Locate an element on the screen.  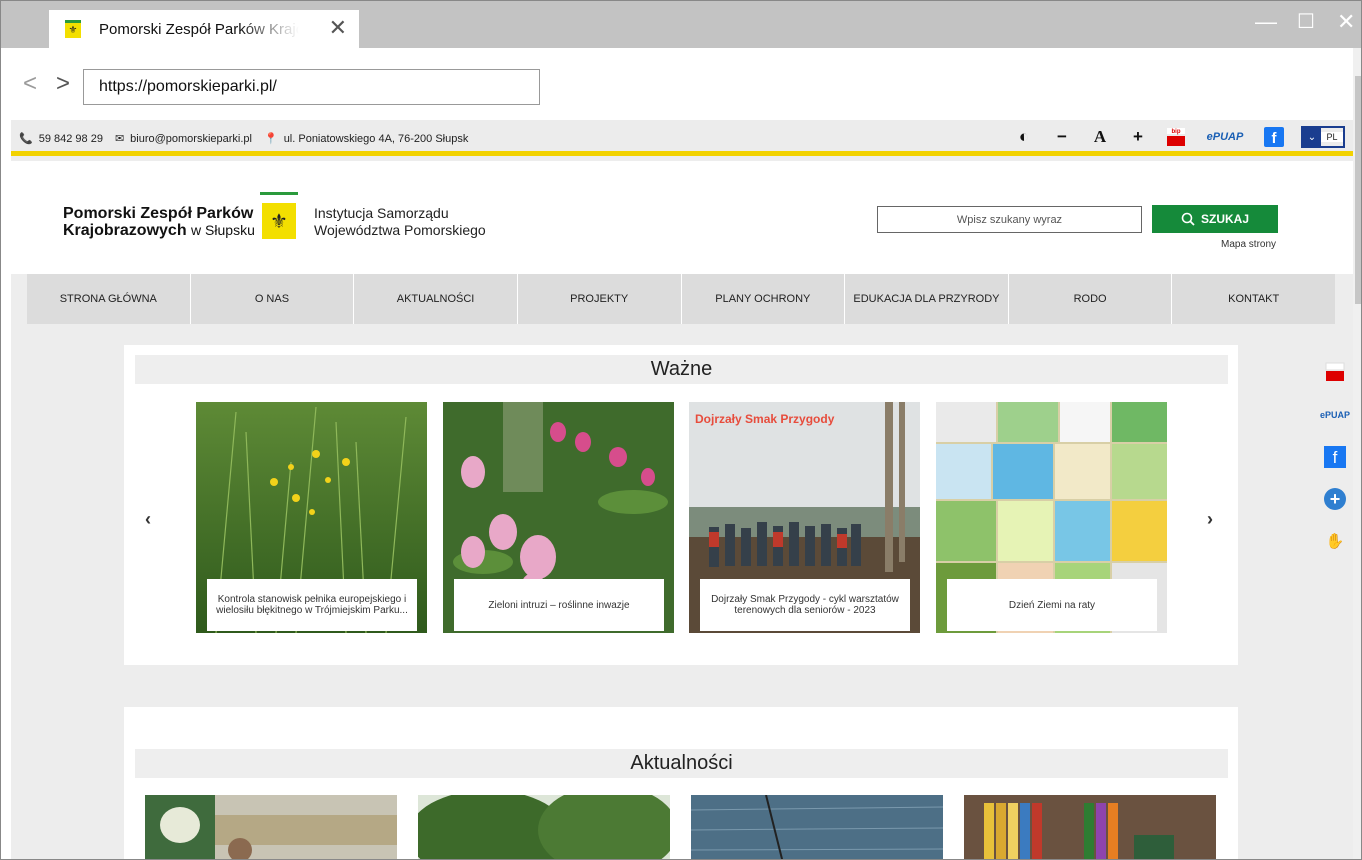
url-field: https://pomorskieparki.pl/ is located at coordinates (311, 87).